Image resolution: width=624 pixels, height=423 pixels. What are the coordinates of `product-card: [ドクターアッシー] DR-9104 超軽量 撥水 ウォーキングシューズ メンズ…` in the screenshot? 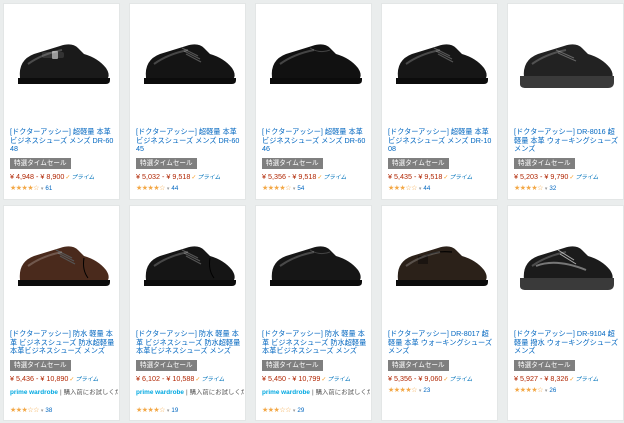 It's located at (565, 313).